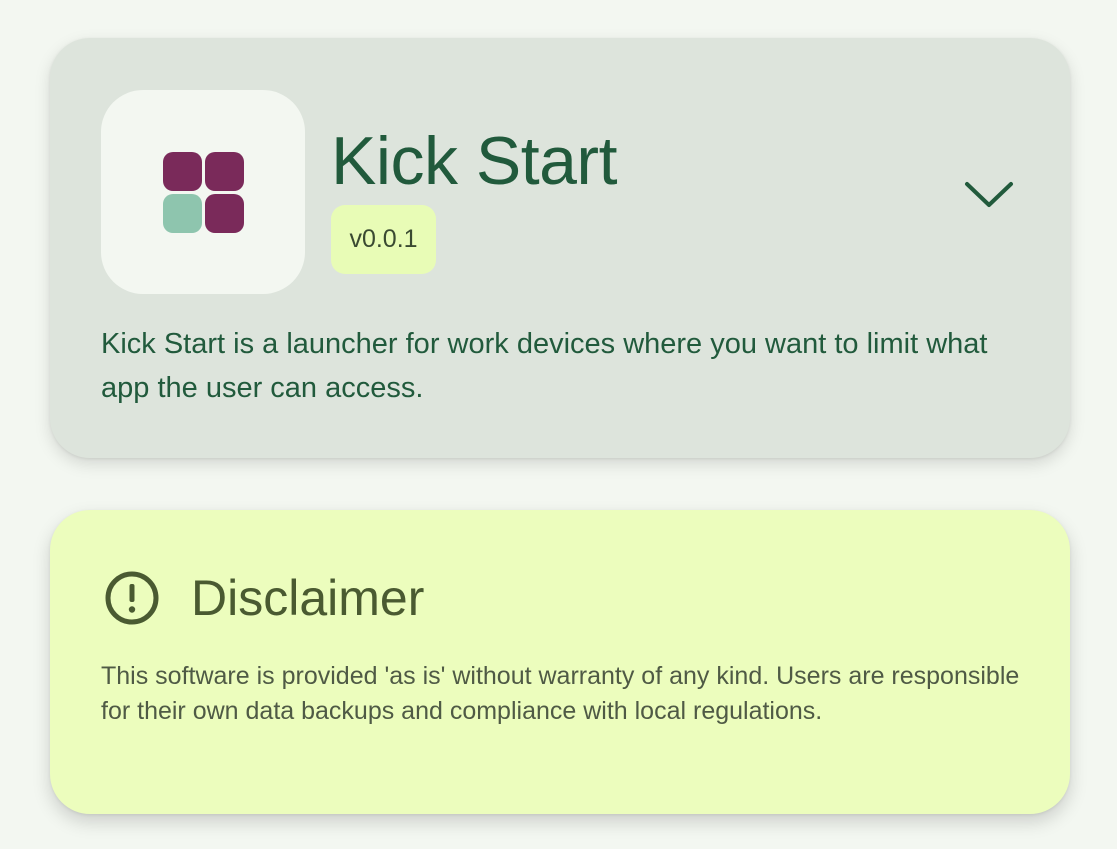  I want to click on app-title: Kick Start, so click(474, 161).